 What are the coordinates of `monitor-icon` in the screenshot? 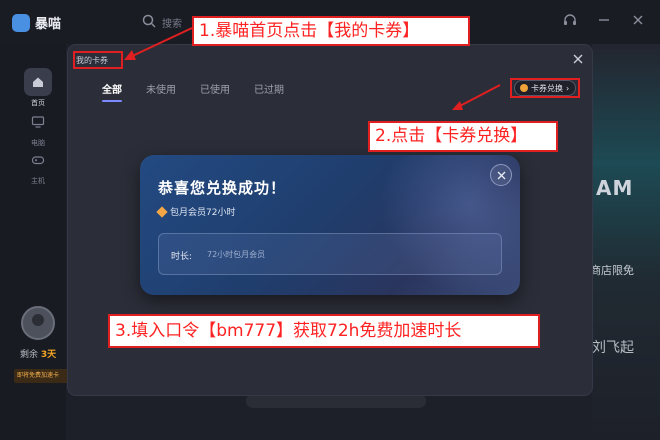 It's located at (38, 122).